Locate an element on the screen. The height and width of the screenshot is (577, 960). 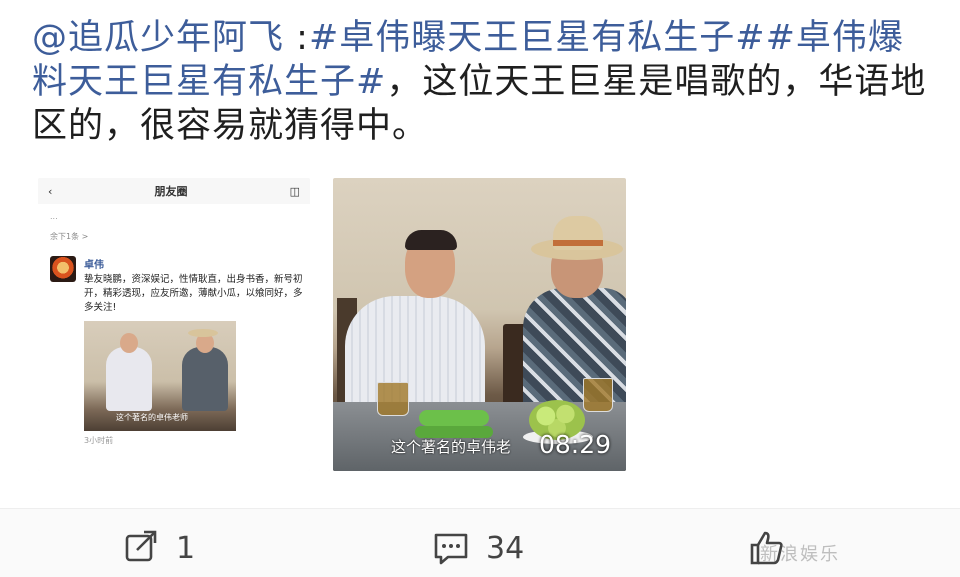
cucumber is located at coordinates (454, 418).